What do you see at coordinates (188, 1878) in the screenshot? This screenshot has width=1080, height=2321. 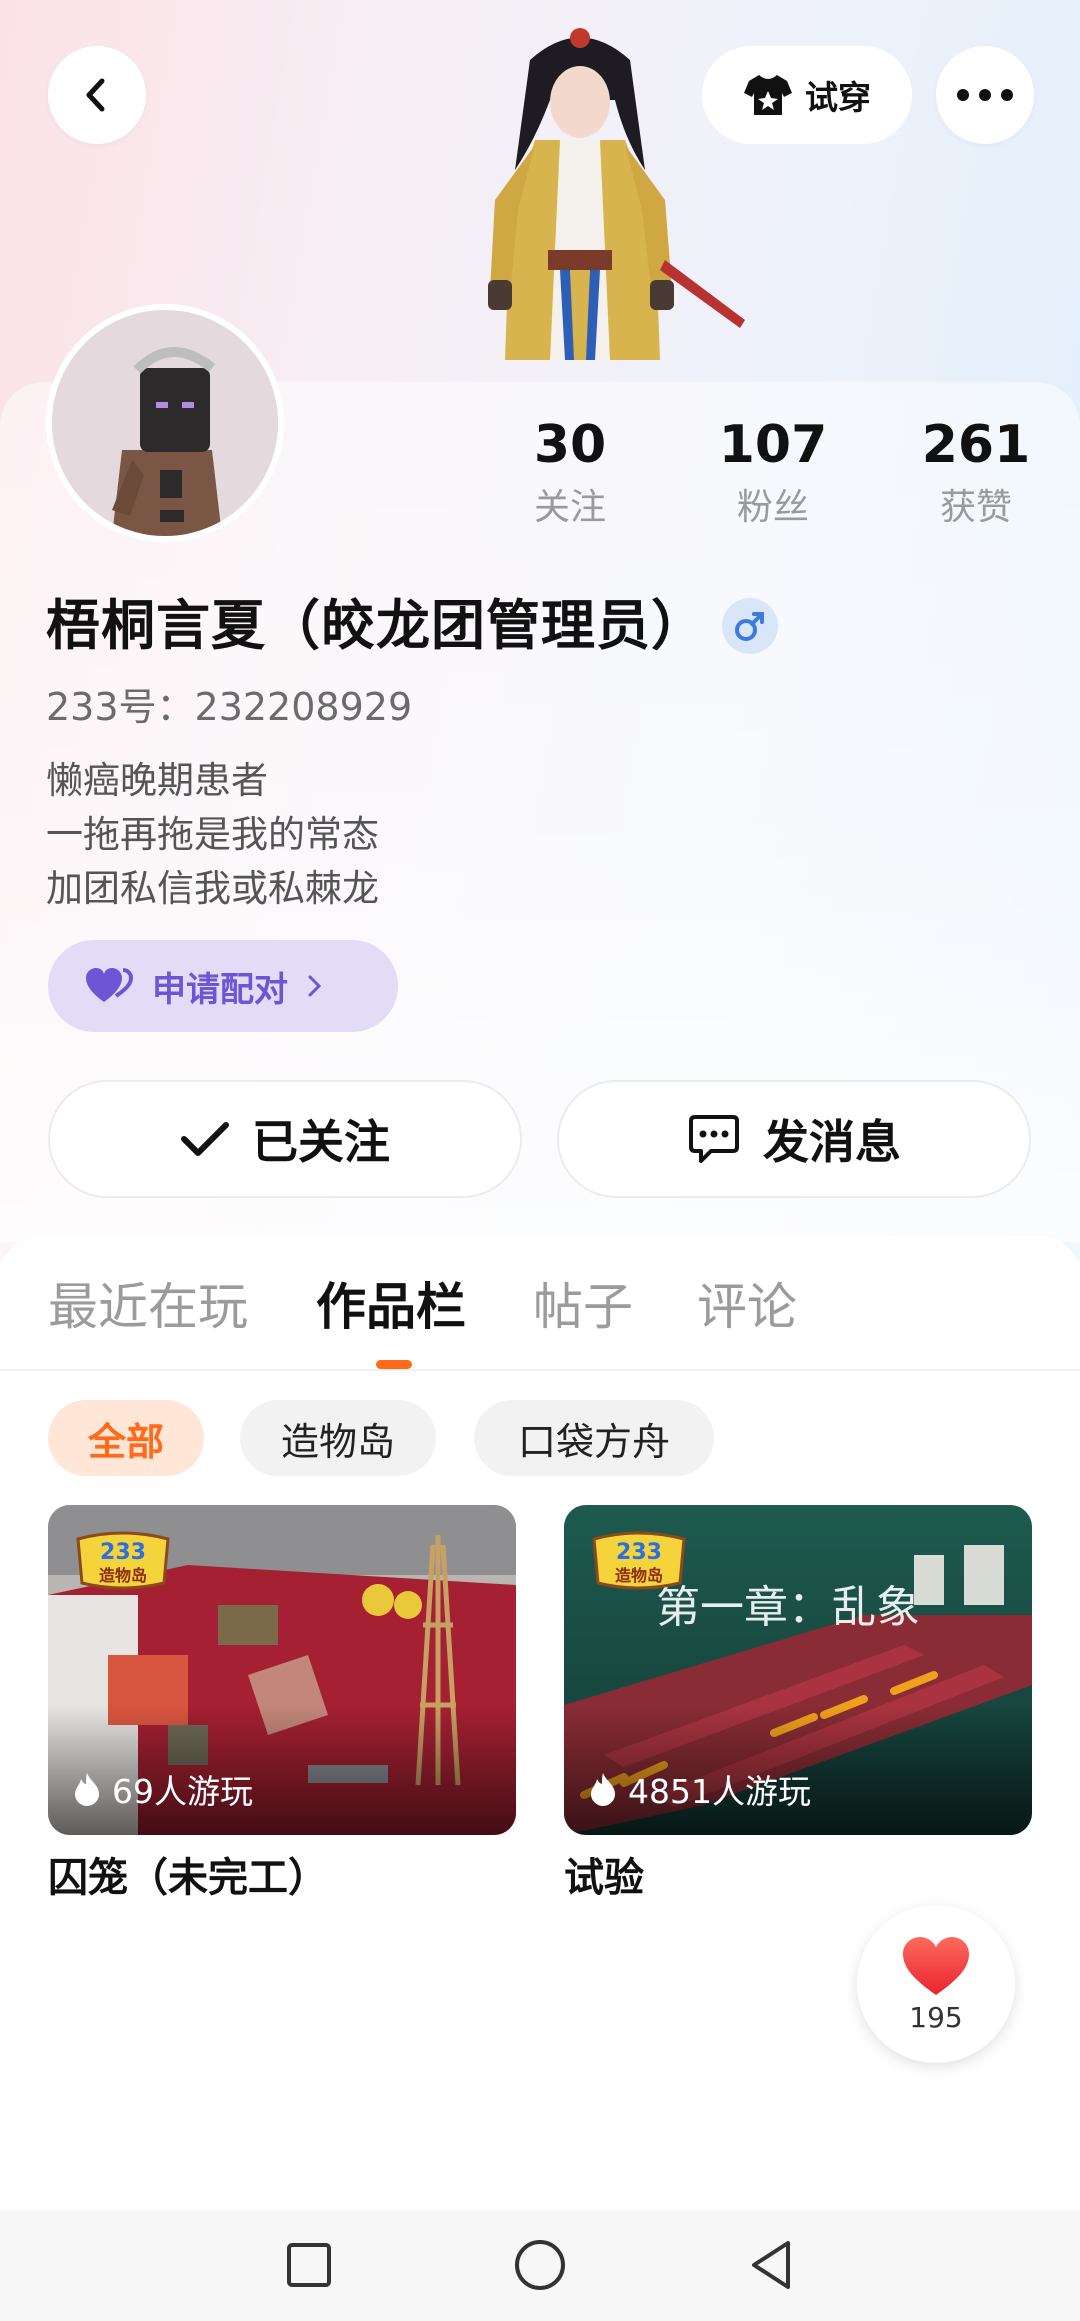 I see `work-title: 囚笼（未完工）` at bounding box center [188, 1878].